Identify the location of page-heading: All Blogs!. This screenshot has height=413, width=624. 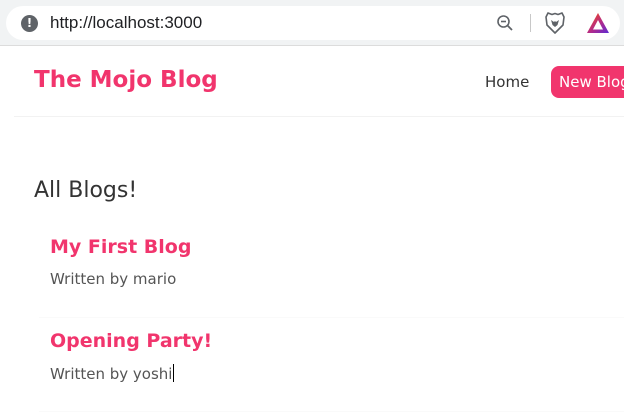
(86, 190).